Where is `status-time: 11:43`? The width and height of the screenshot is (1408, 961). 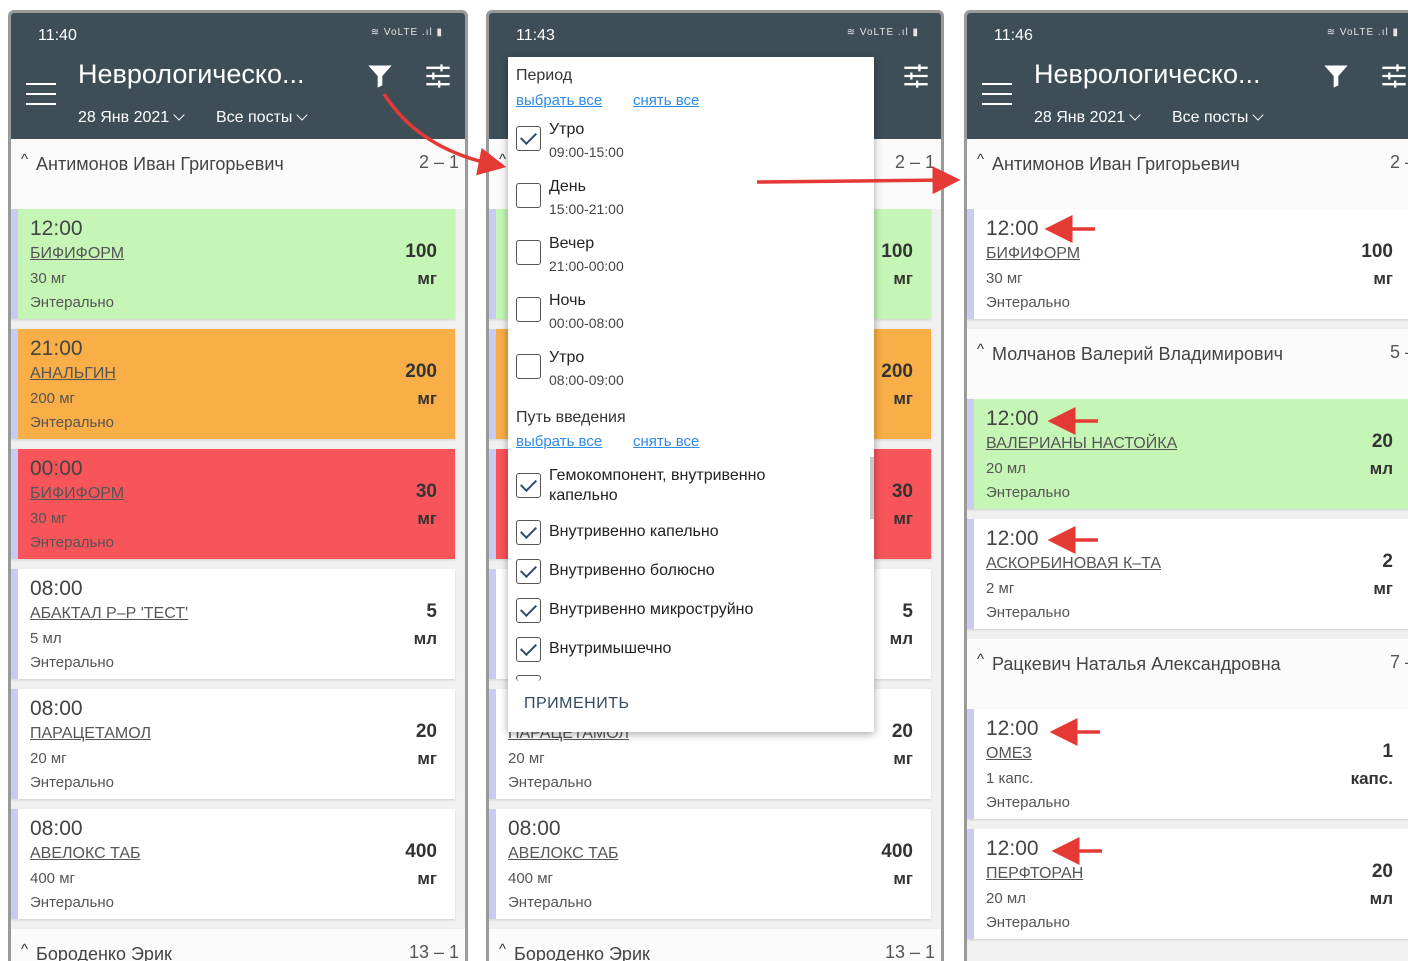 status-time: 11:43 is located at coordinates (535, 35).